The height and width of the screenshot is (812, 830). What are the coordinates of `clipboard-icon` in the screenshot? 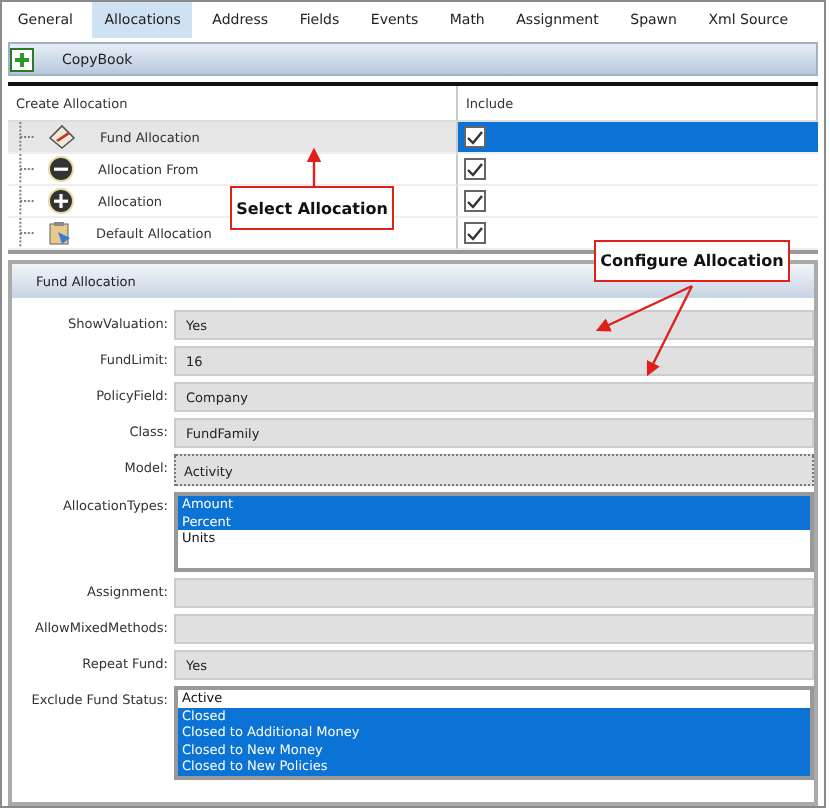 It's located at (60, 233).